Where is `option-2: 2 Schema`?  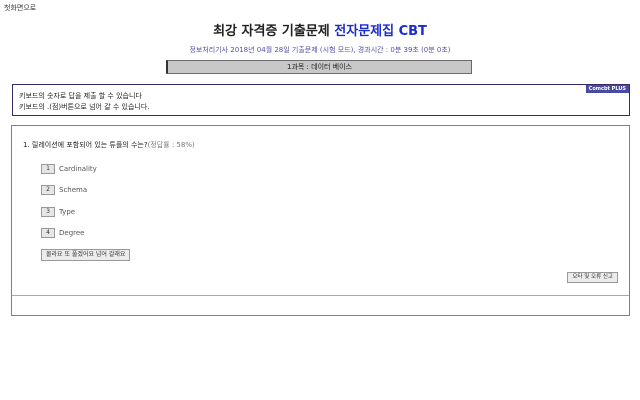 option-2: 2 Schema is located at coordinates (64, 189).